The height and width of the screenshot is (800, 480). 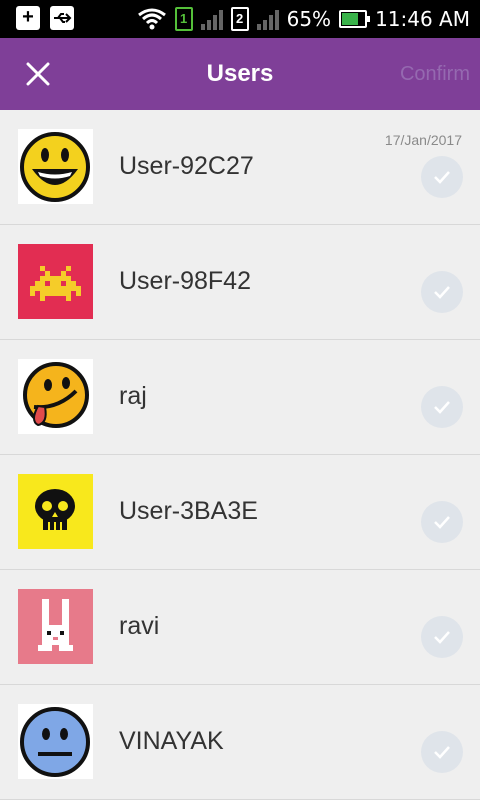 I want to click on list-item: User-92C27 17/Jan/2017, so click(x=240, y=167).